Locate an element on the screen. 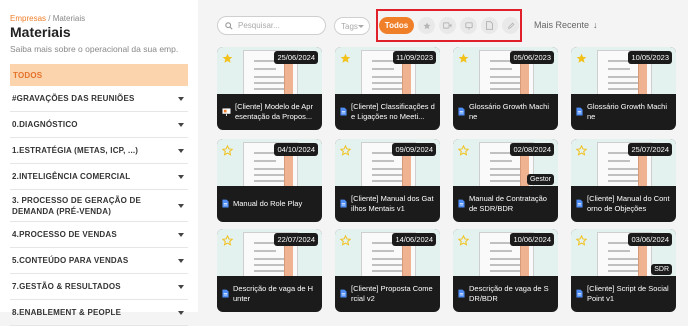  filter-document-button is located at coordinates (489, 25).